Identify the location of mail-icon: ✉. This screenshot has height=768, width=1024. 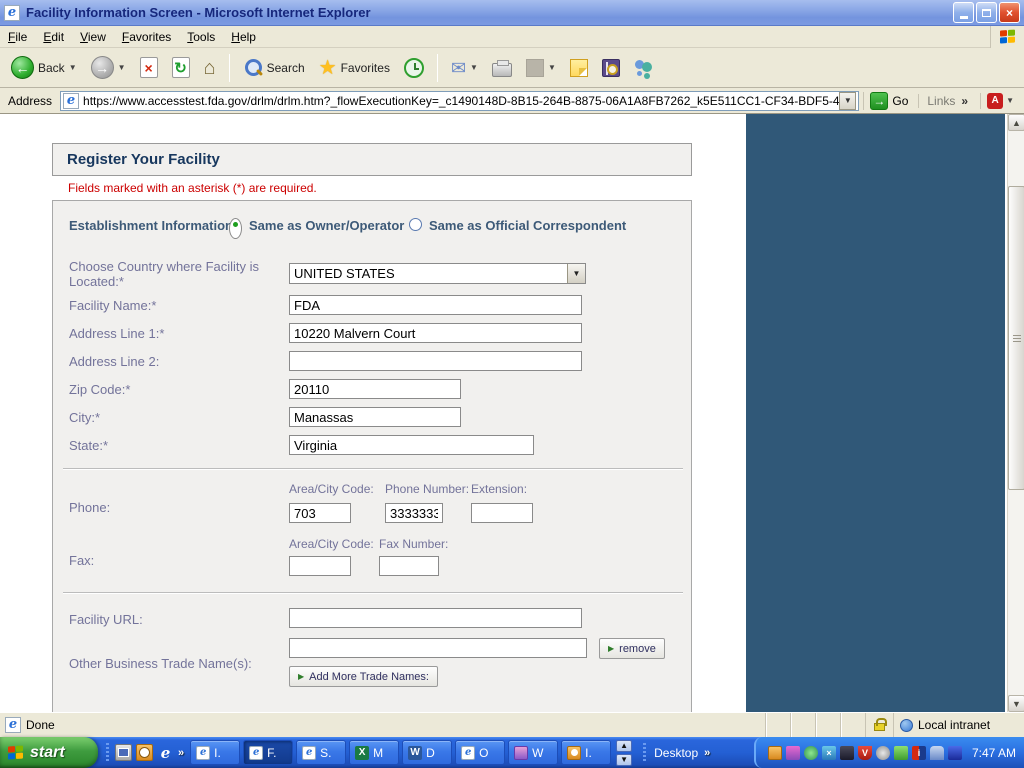
(458, 67).